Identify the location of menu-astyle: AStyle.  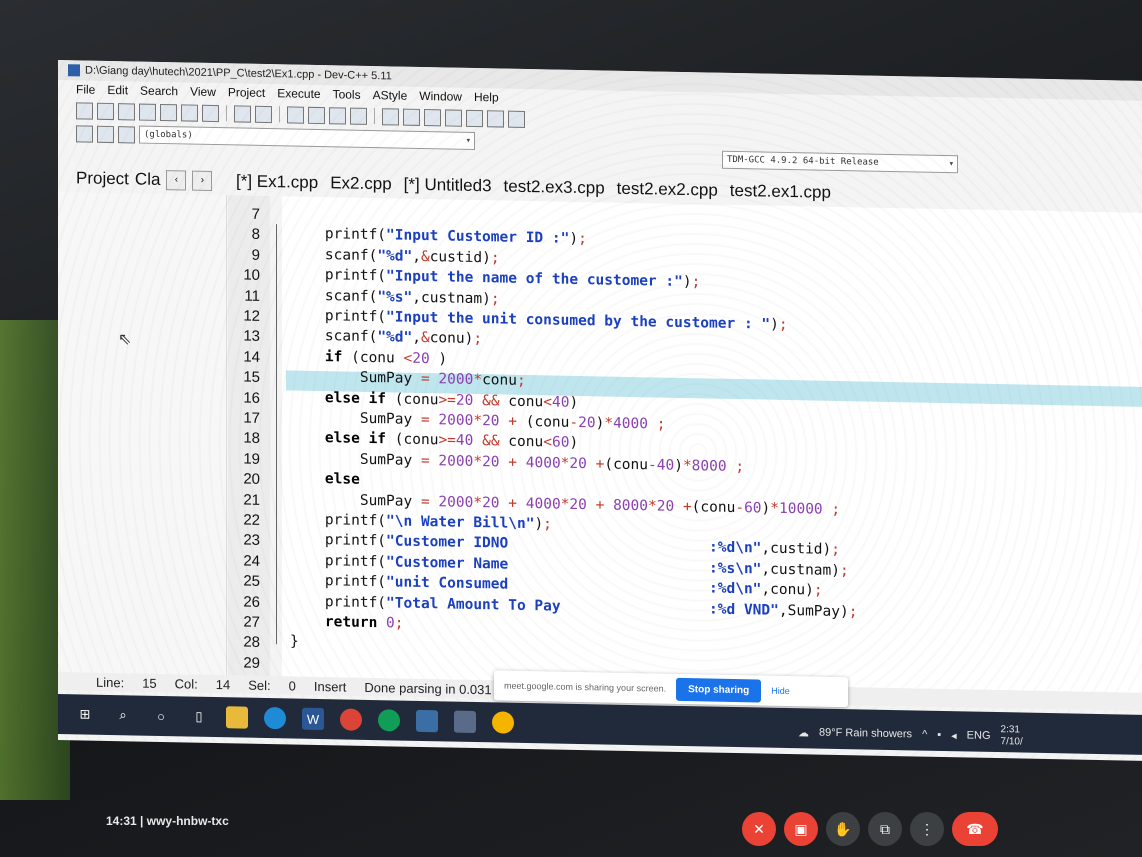
(390, 95).